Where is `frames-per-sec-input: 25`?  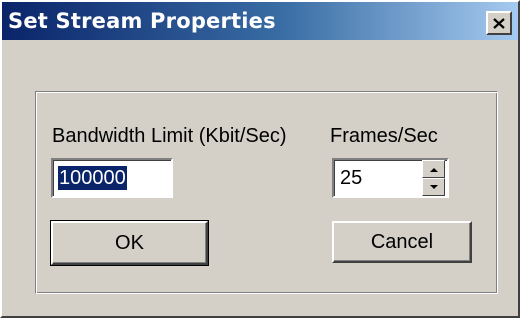 frames-per-sec-input: 25 is located at coordinates (390, 178).